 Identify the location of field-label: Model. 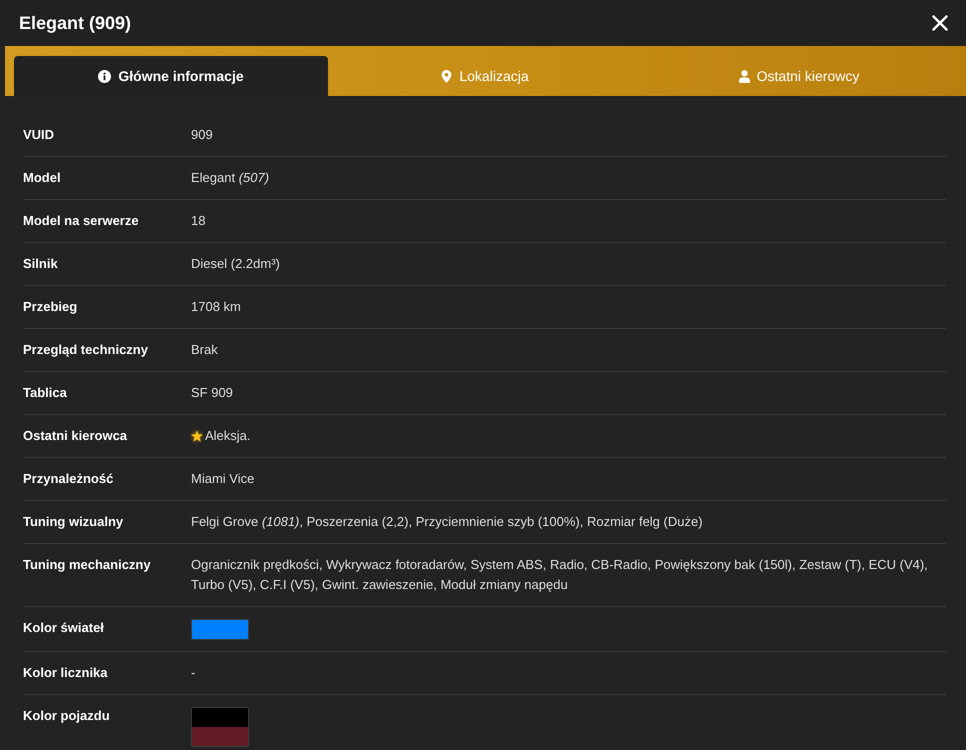
(42, 178).